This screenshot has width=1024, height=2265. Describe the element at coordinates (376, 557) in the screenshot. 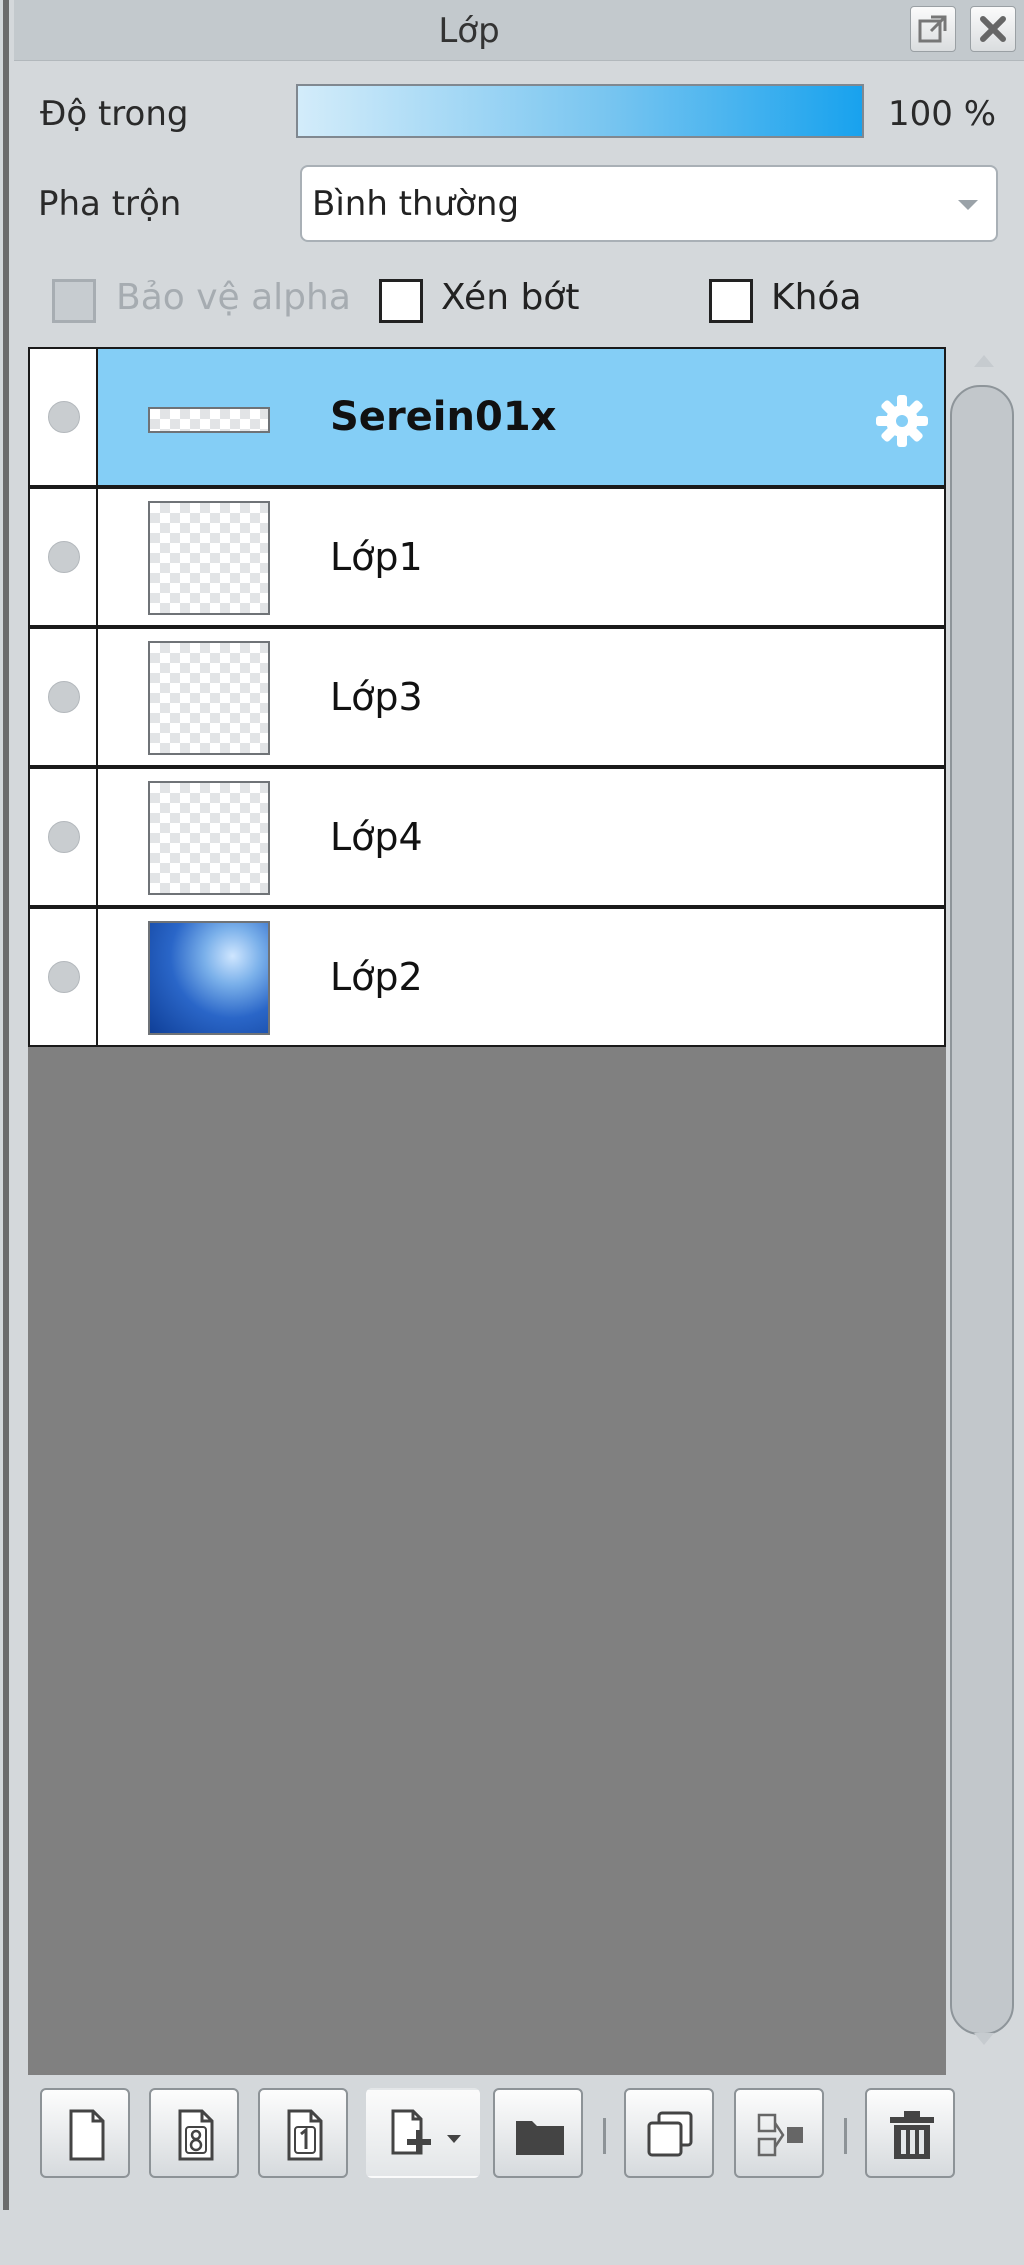

I see `layer-name: Lớp1` at that location.